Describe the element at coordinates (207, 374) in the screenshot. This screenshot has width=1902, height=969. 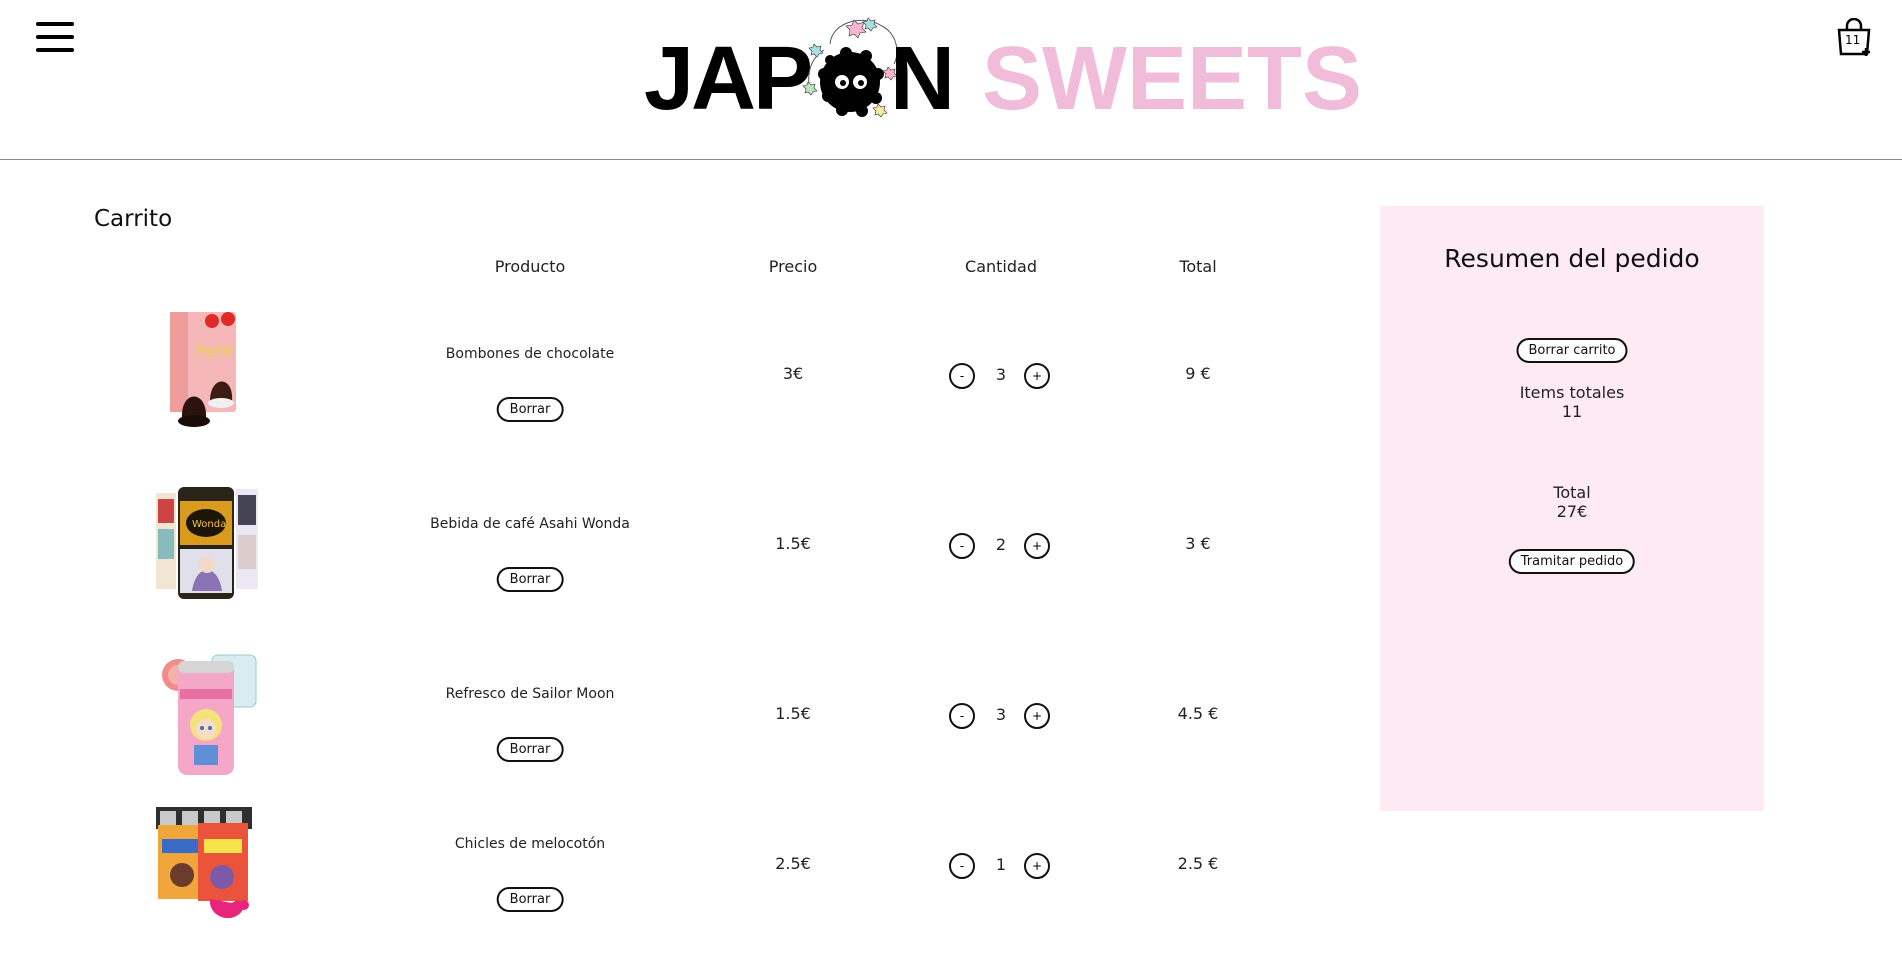
I see `product-image: Petit` at that location.